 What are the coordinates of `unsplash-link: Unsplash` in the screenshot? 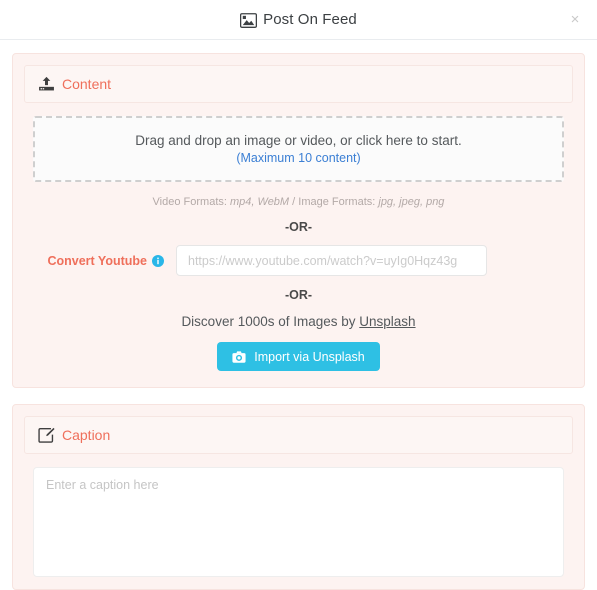 It's located at (387, 321).